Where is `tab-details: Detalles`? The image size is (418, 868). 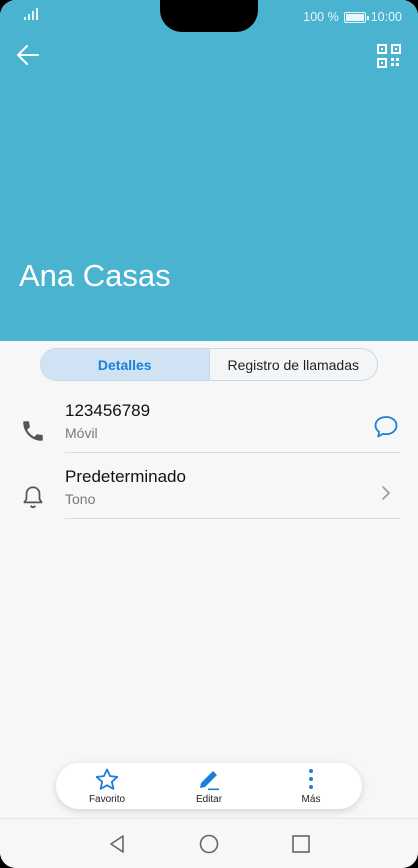
tab-details: Detalles is located at coordinates (125, 364).